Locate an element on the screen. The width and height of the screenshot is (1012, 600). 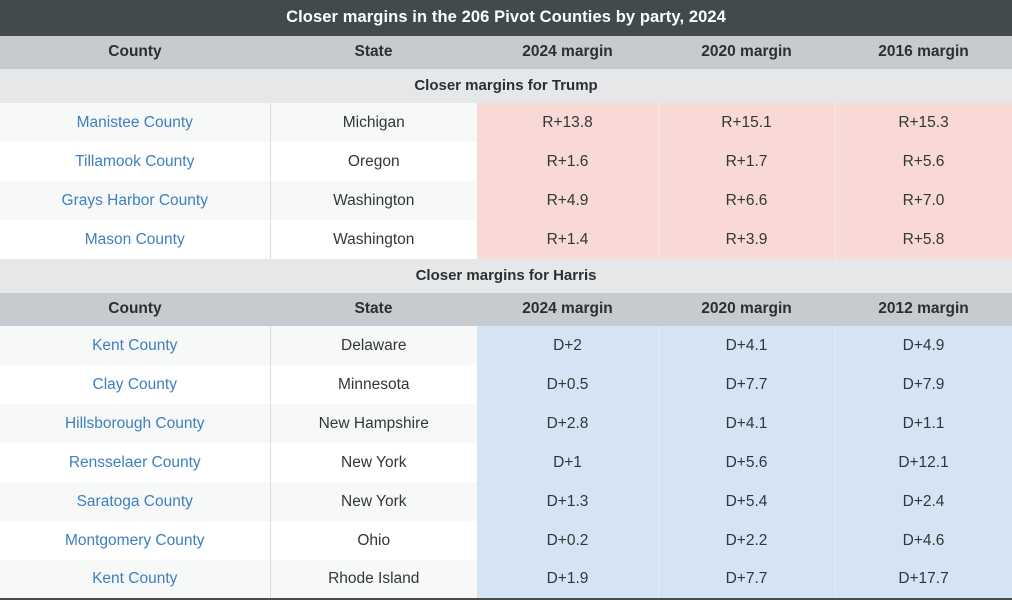
section-heading-trump: Closer margins for Trump is located at coordinates (506, 86).